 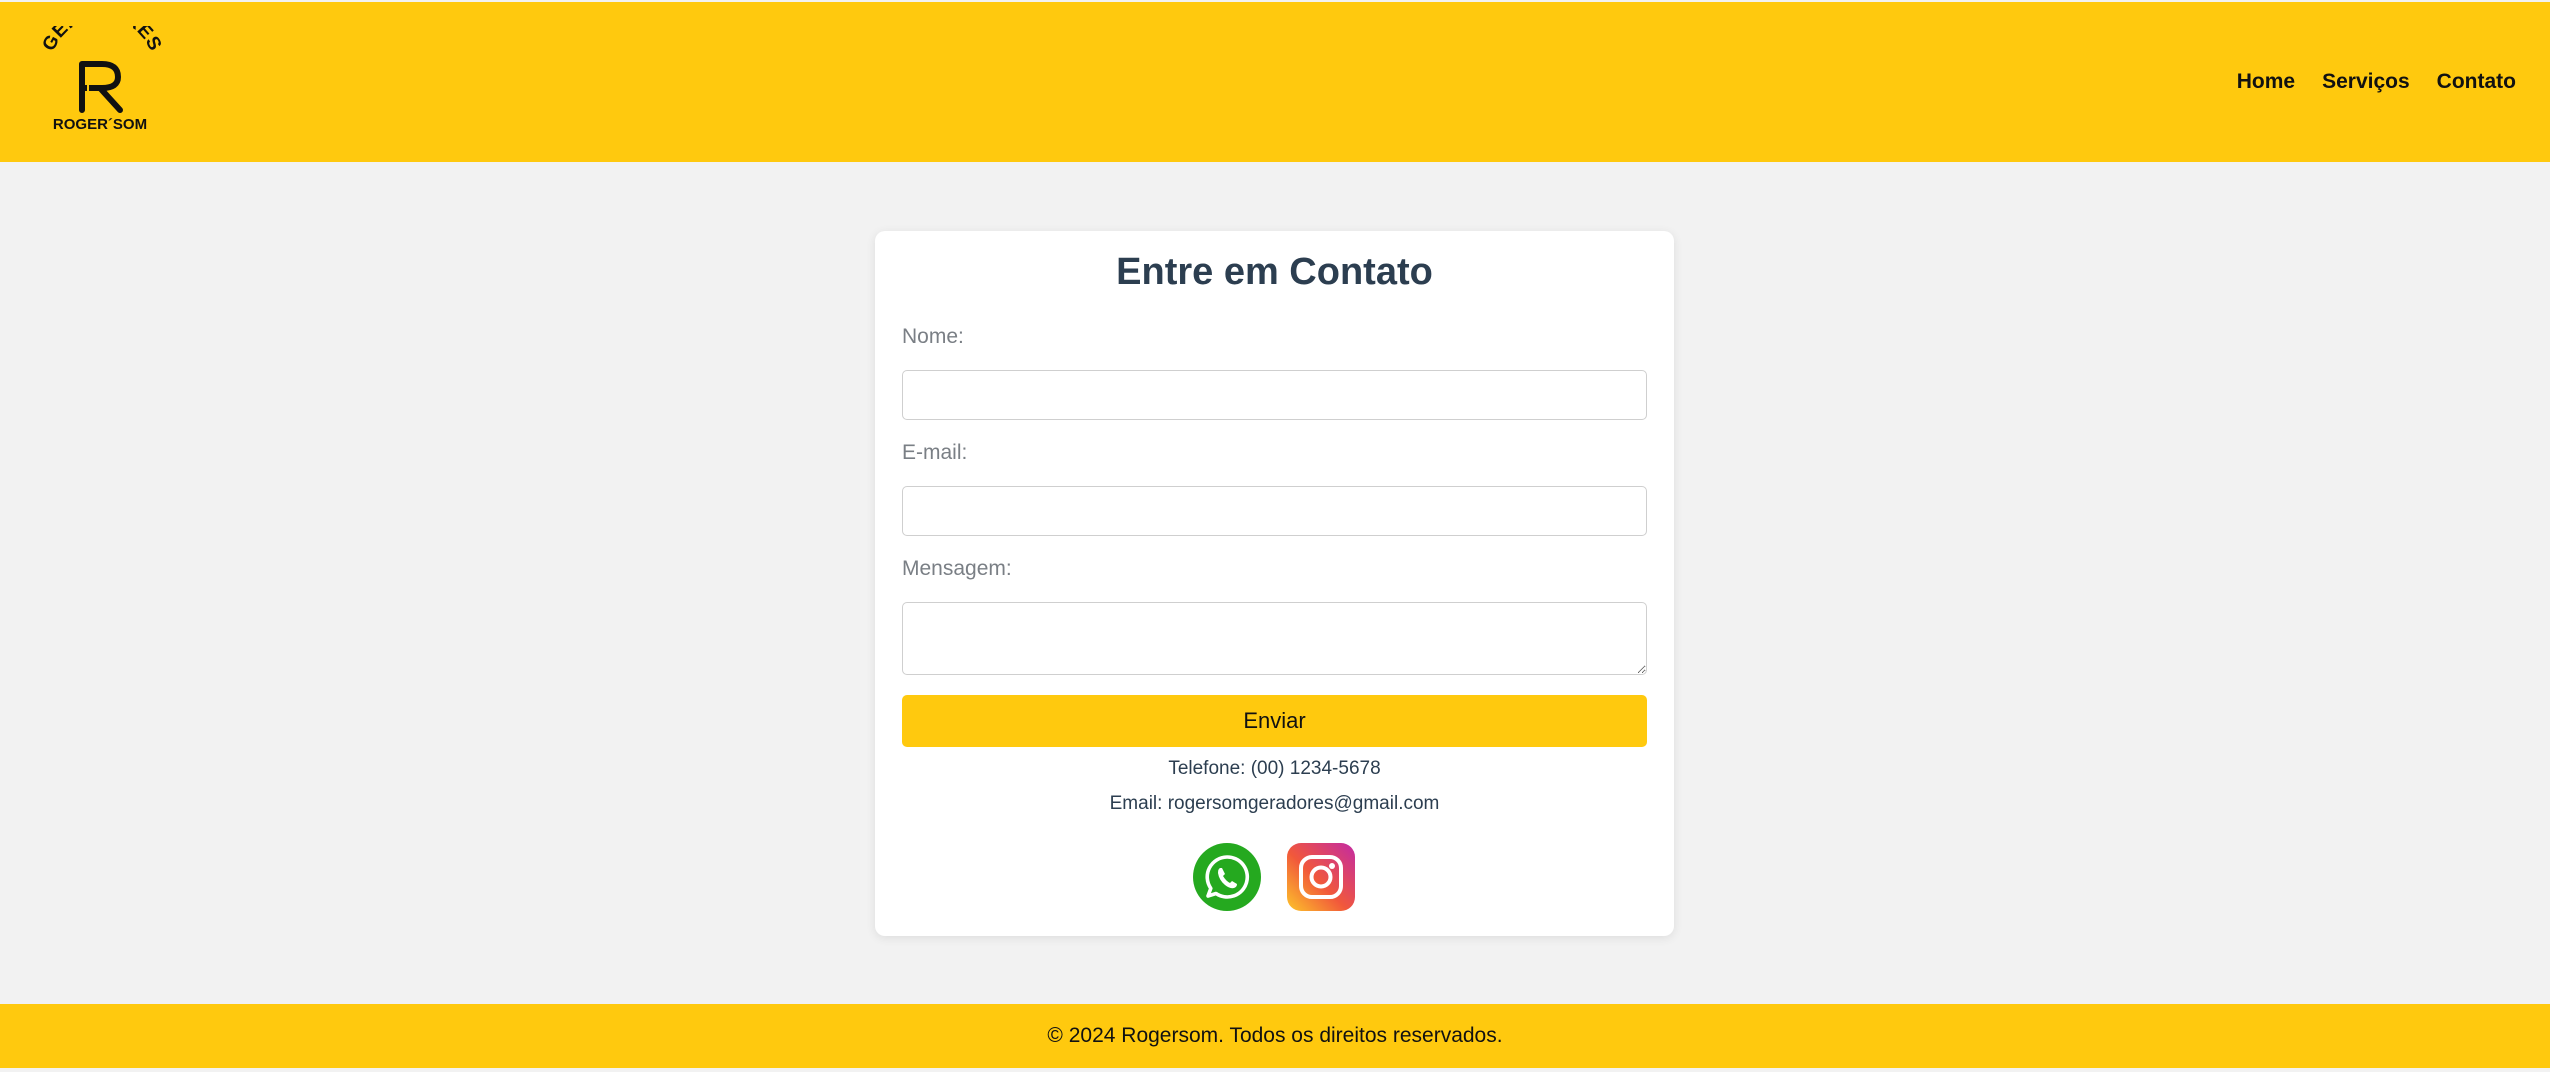 I want to click on name-label: Nome:, so click(x=933, y=336).